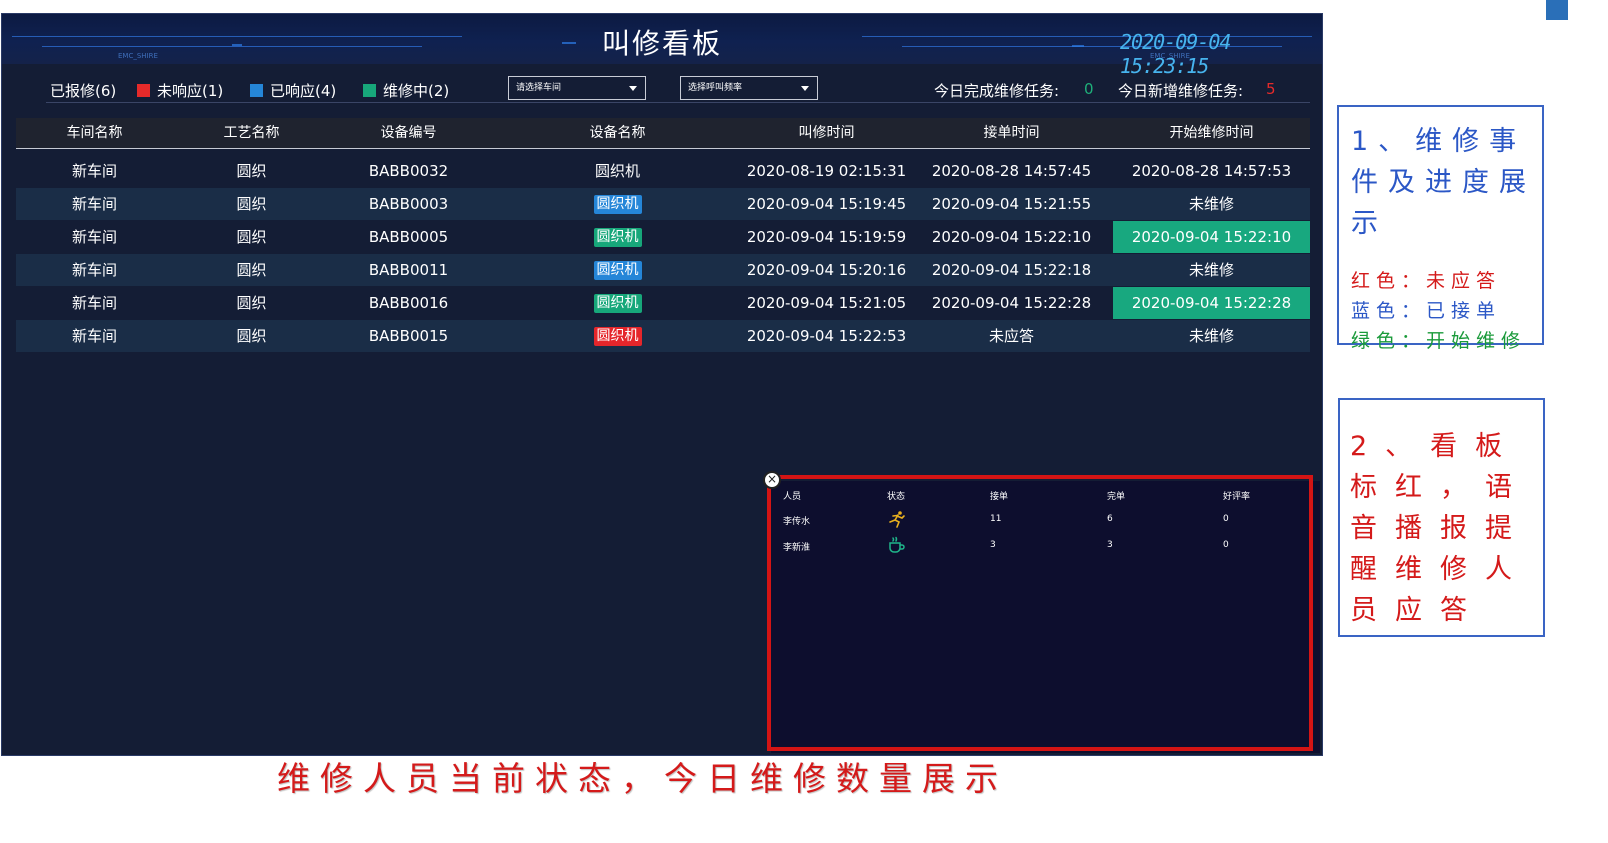 This screenshot has width=1608, height=843. What do you see at coordinates (1110, 545) in the screenshot?
I see `staff-completed: 3` at bounding box center [1110, 545].